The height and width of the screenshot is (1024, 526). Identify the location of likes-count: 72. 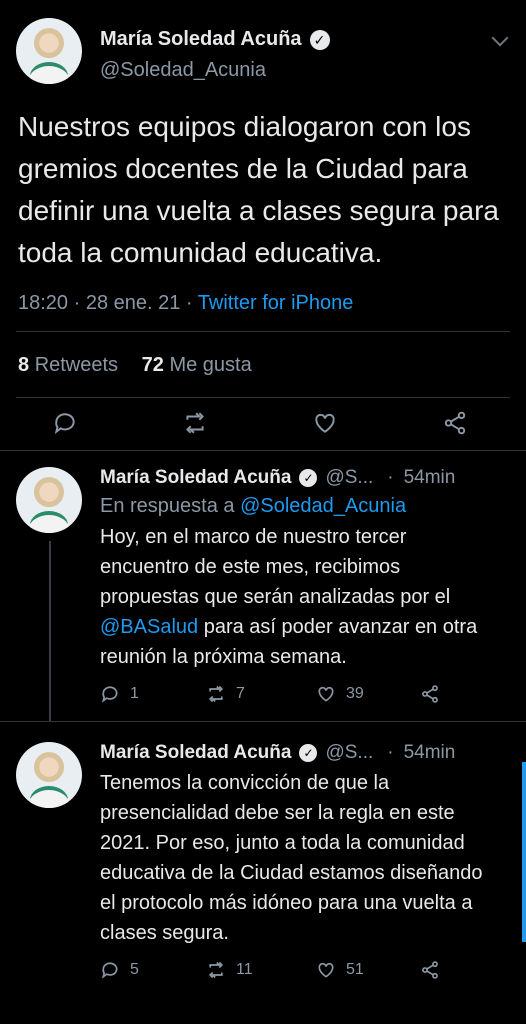
(153, 365).